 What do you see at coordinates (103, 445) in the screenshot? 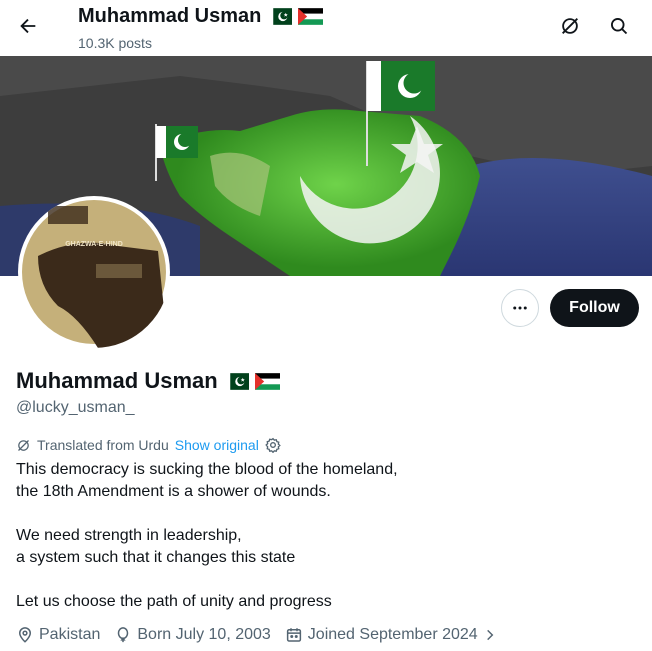
I see `translated-label: Translated from Urdu` at bounding box center [103, 445].